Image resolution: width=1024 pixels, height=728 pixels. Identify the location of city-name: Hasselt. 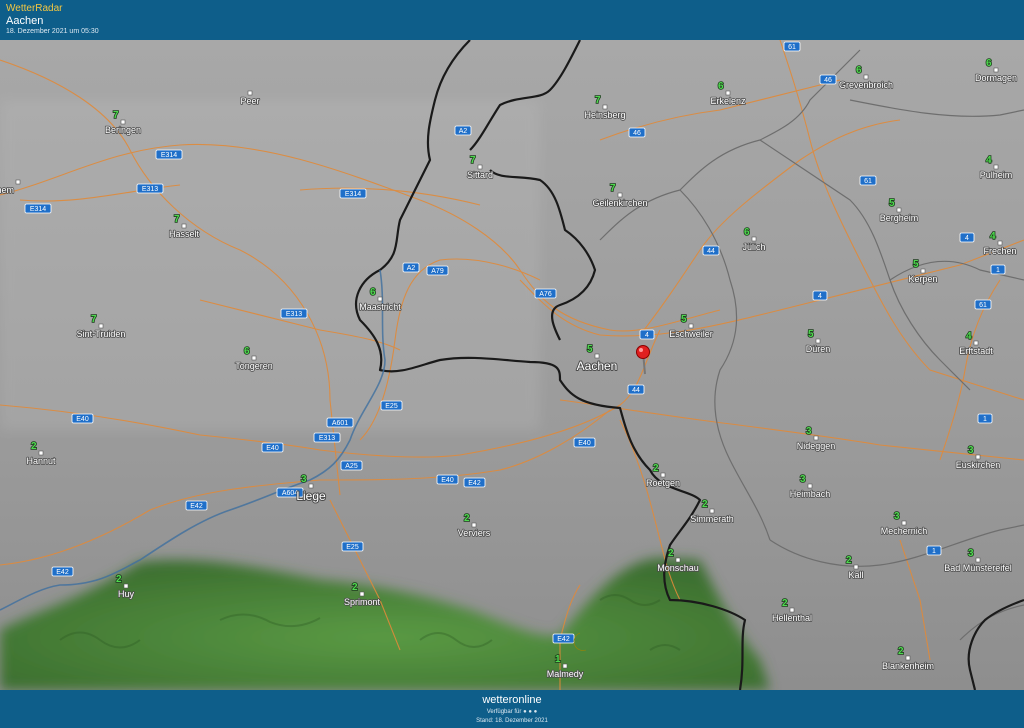
(184, 234).